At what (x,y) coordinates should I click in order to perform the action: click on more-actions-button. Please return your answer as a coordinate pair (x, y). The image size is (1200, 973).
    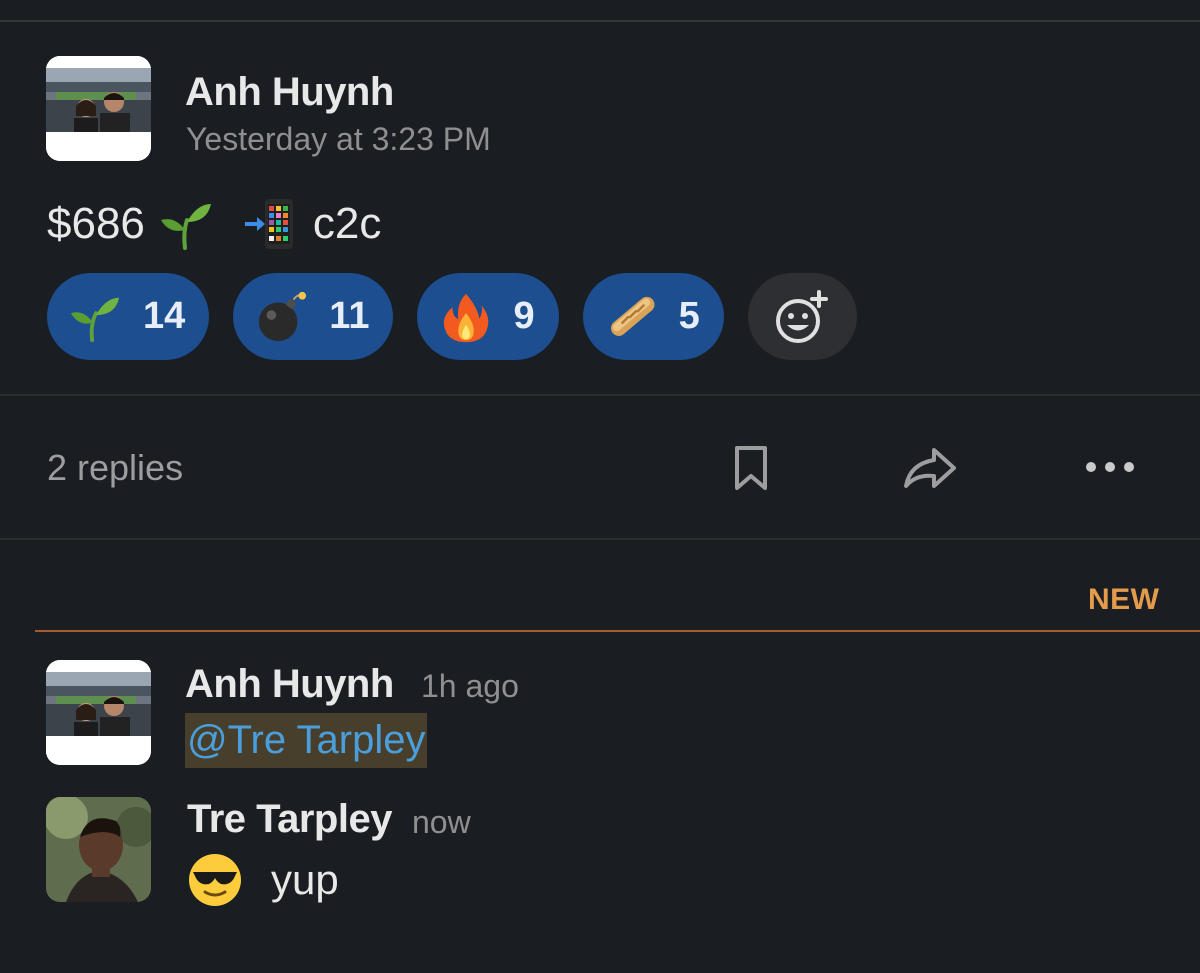
    Looking at the image, I should click on (1110, 467).